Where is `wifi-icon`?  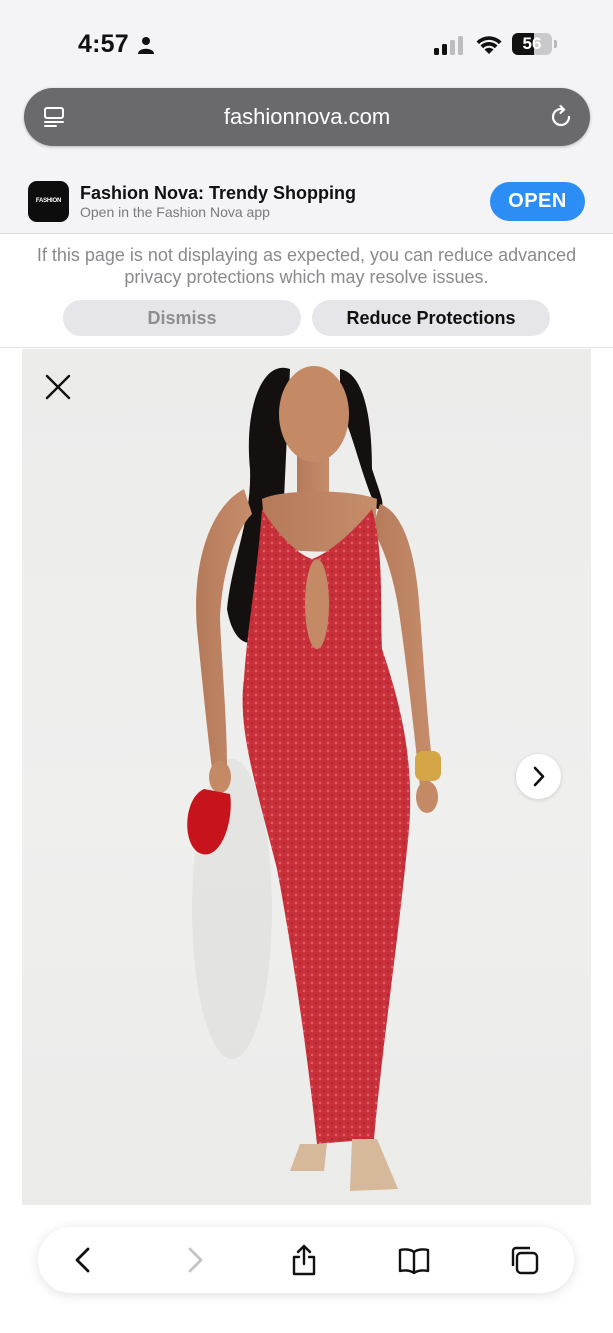
wifi-icon is located at coordinates (489, 45).